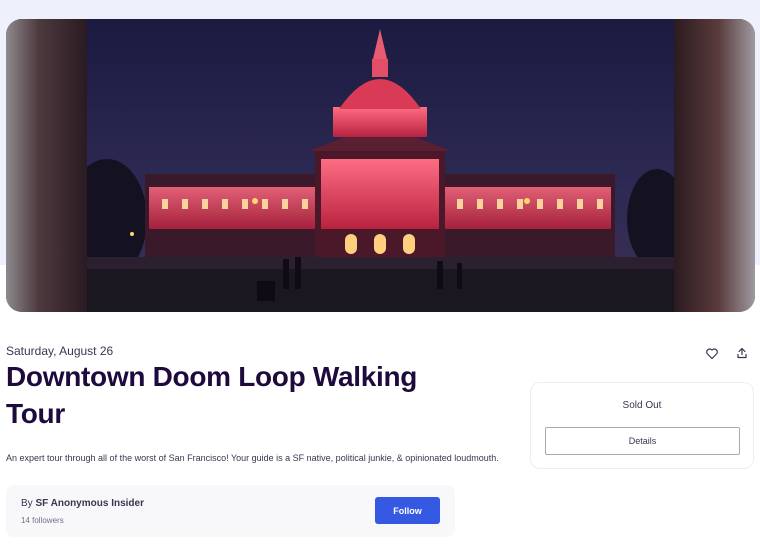 The width and height of the screenshot is (760, 549). I want to click on follow-button: Follow, so click(407, 510).